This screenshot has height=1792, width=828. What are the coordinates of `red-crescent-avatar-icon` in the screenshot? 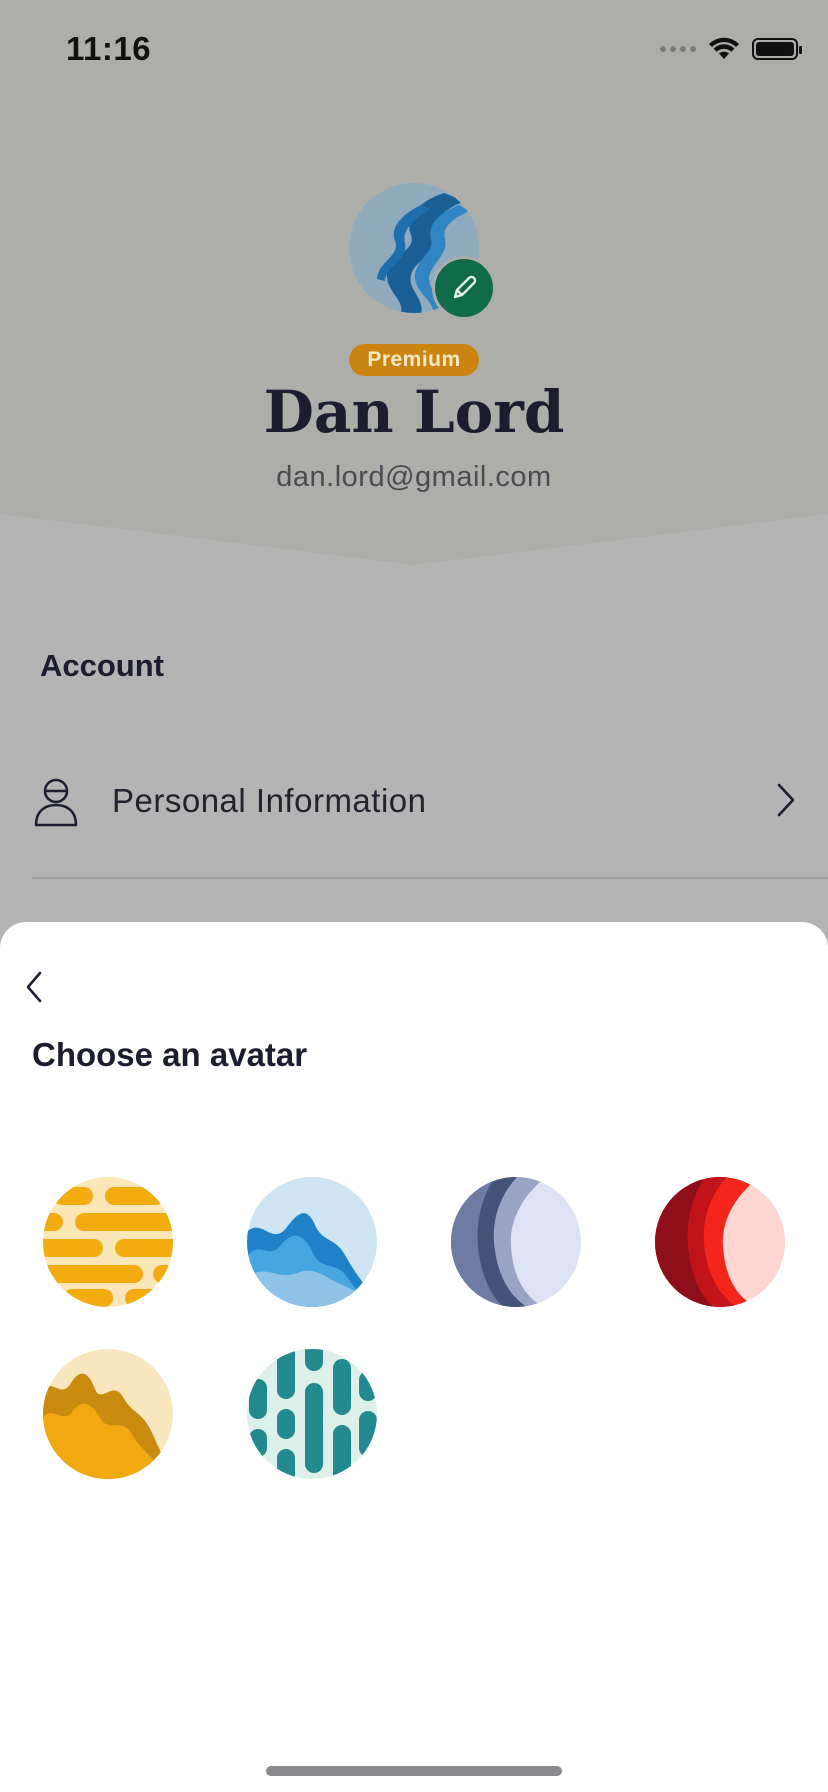 It's located at (720, 1242).